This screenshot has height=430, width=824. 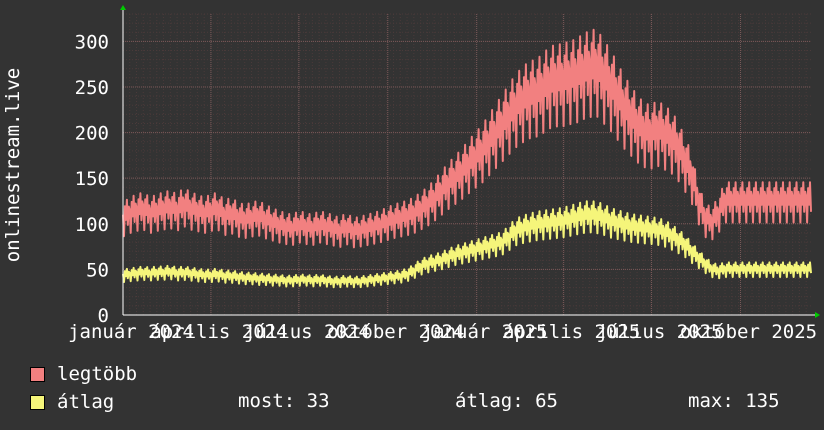 I want to click on x-tick-label: október 2025, so click(x=748, y=332).